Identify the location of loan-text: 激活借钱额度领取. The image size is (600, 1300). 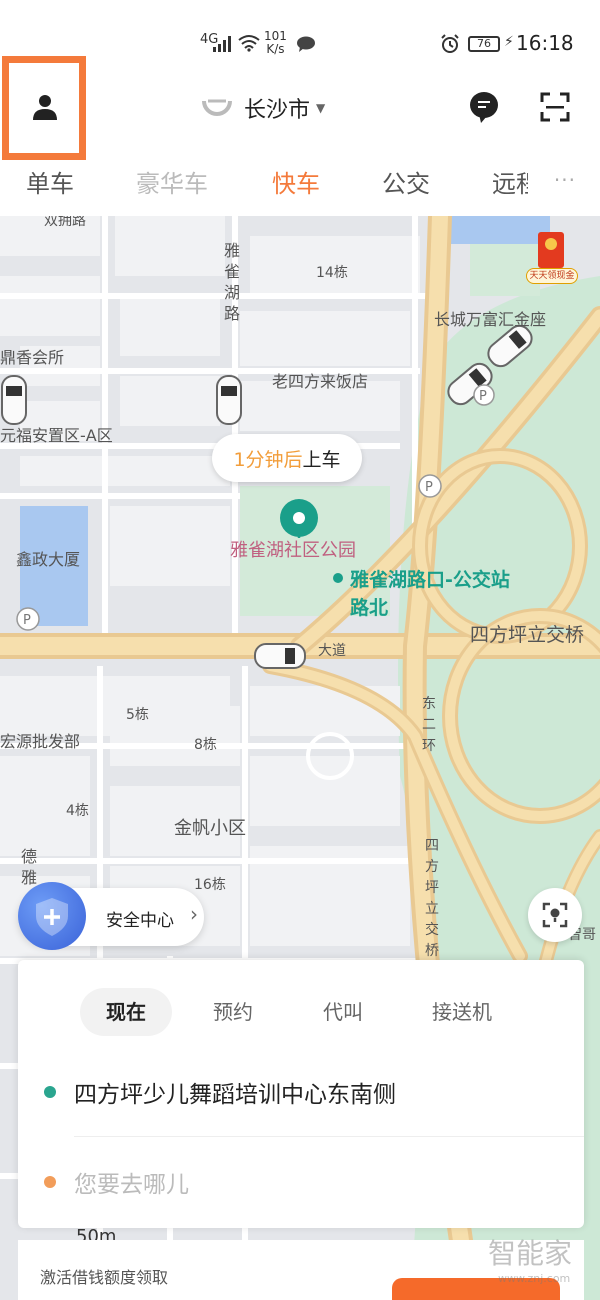
(104, 1277).